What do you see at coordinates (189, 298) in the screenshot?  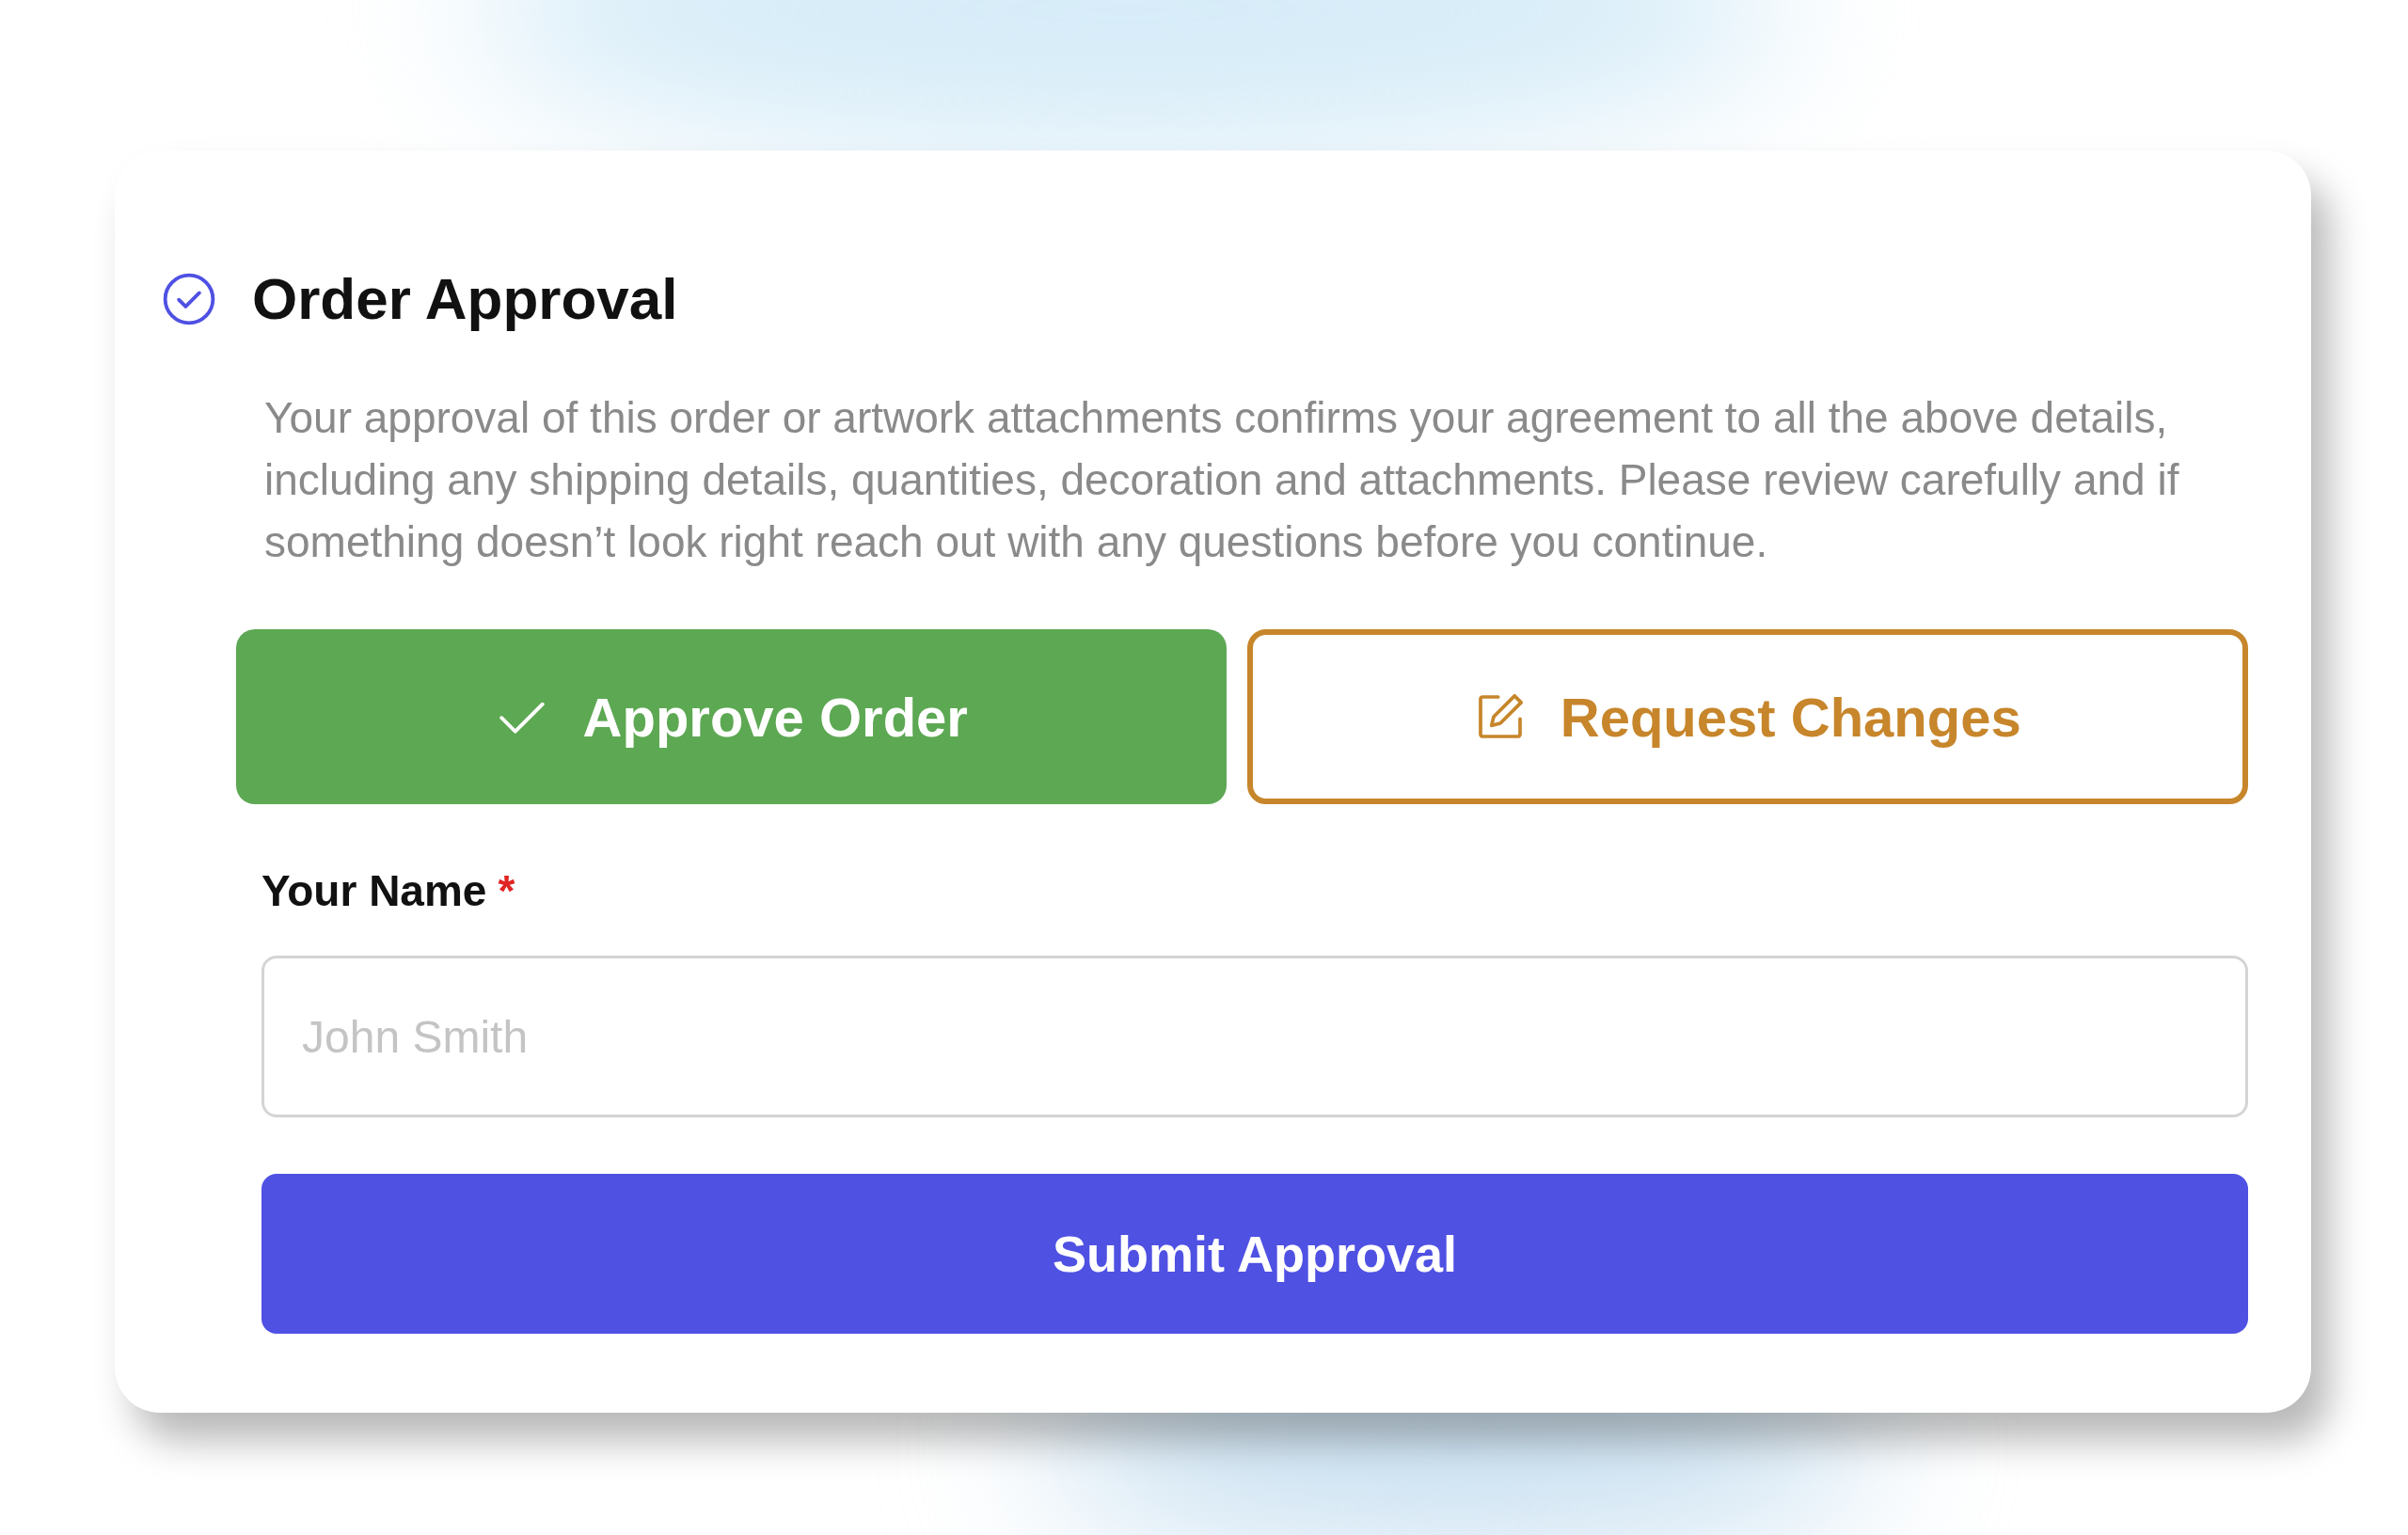 I see `check-circle-icon` at bounding box center [189, 298].